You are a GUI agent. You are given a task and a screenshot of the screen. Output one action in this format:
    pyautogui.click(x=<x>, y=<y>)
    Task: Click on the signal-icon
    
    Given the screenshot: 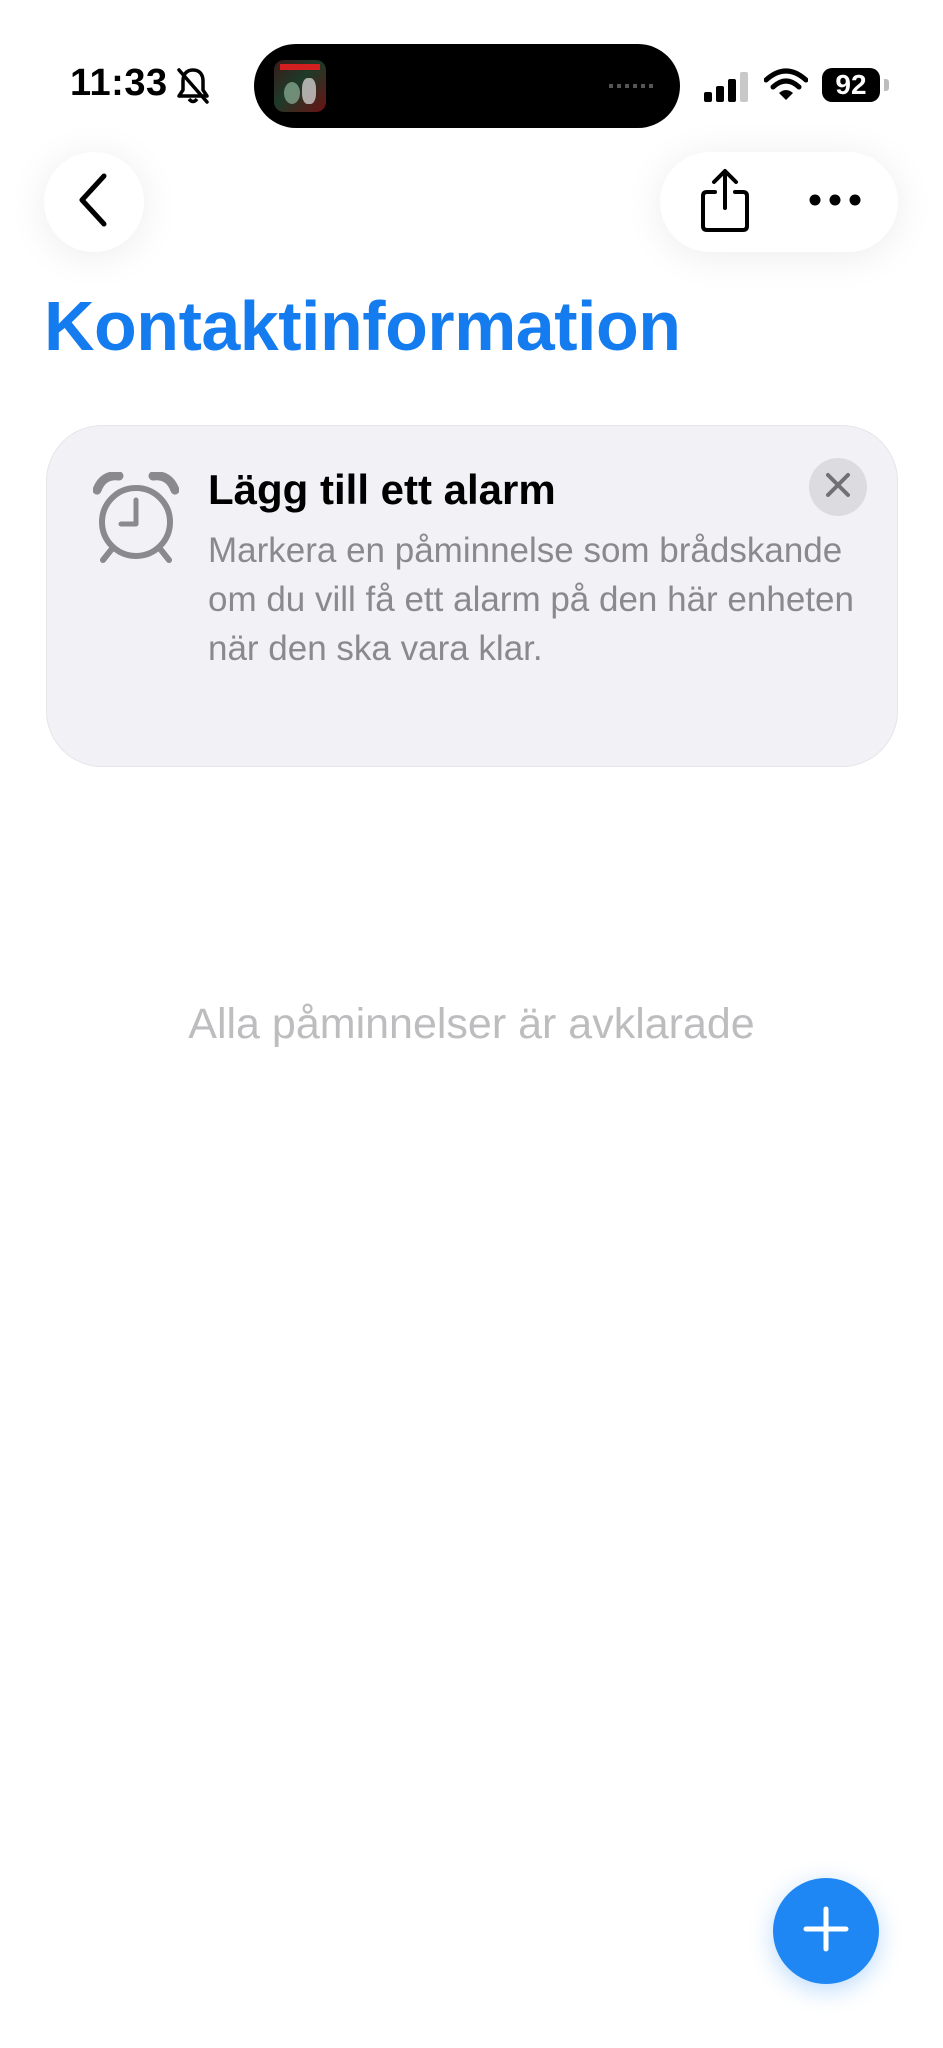 What is the action you would take?
    pyautogui.click(x=728, y=87)
    